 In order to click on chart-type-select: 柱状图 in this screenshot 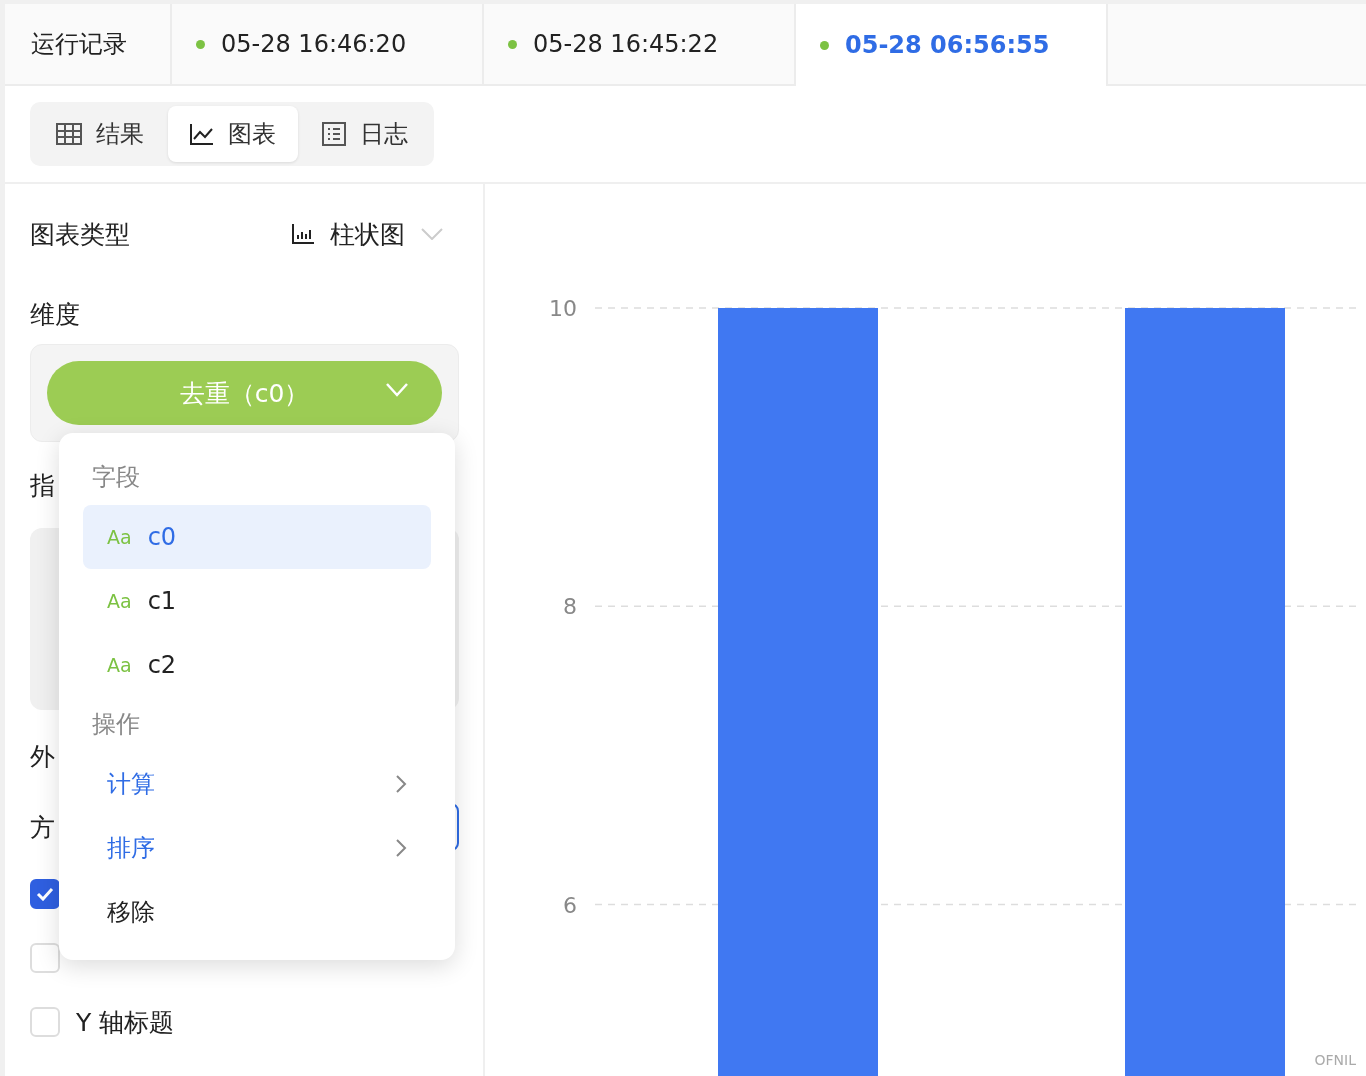, I will do `click(375, 234)`.